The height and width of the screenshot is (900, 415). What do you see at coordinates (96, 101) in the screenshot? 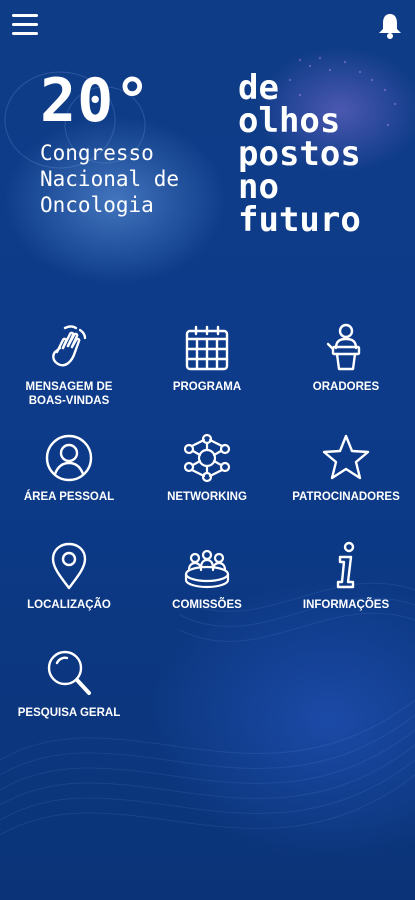
I see `edition-number: 20°` at bounding box center [96, 101].